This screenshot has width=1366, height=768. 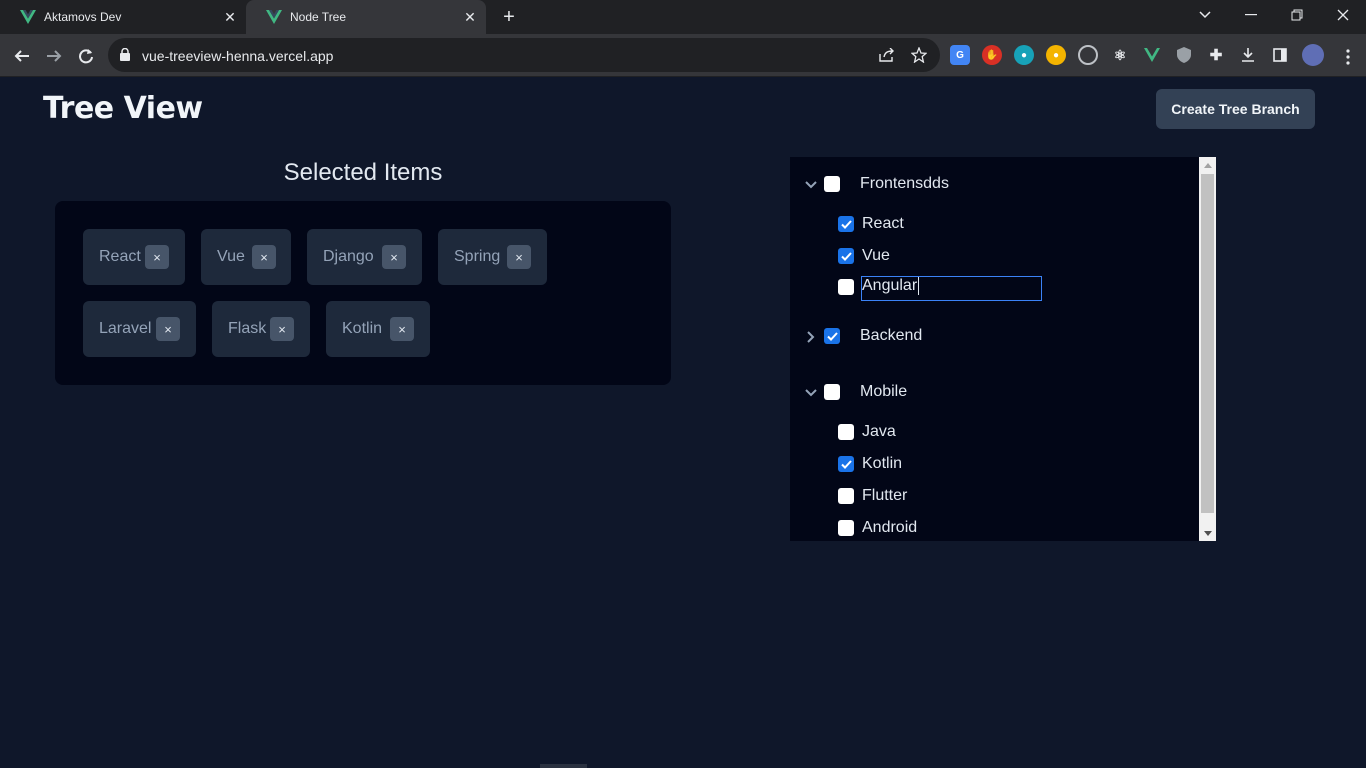 What do you see at coordinates (238, 56) in the screenshot?
I see `url-text: vue-treeview-henna.vercel.app` at bounding box center [238, 56].